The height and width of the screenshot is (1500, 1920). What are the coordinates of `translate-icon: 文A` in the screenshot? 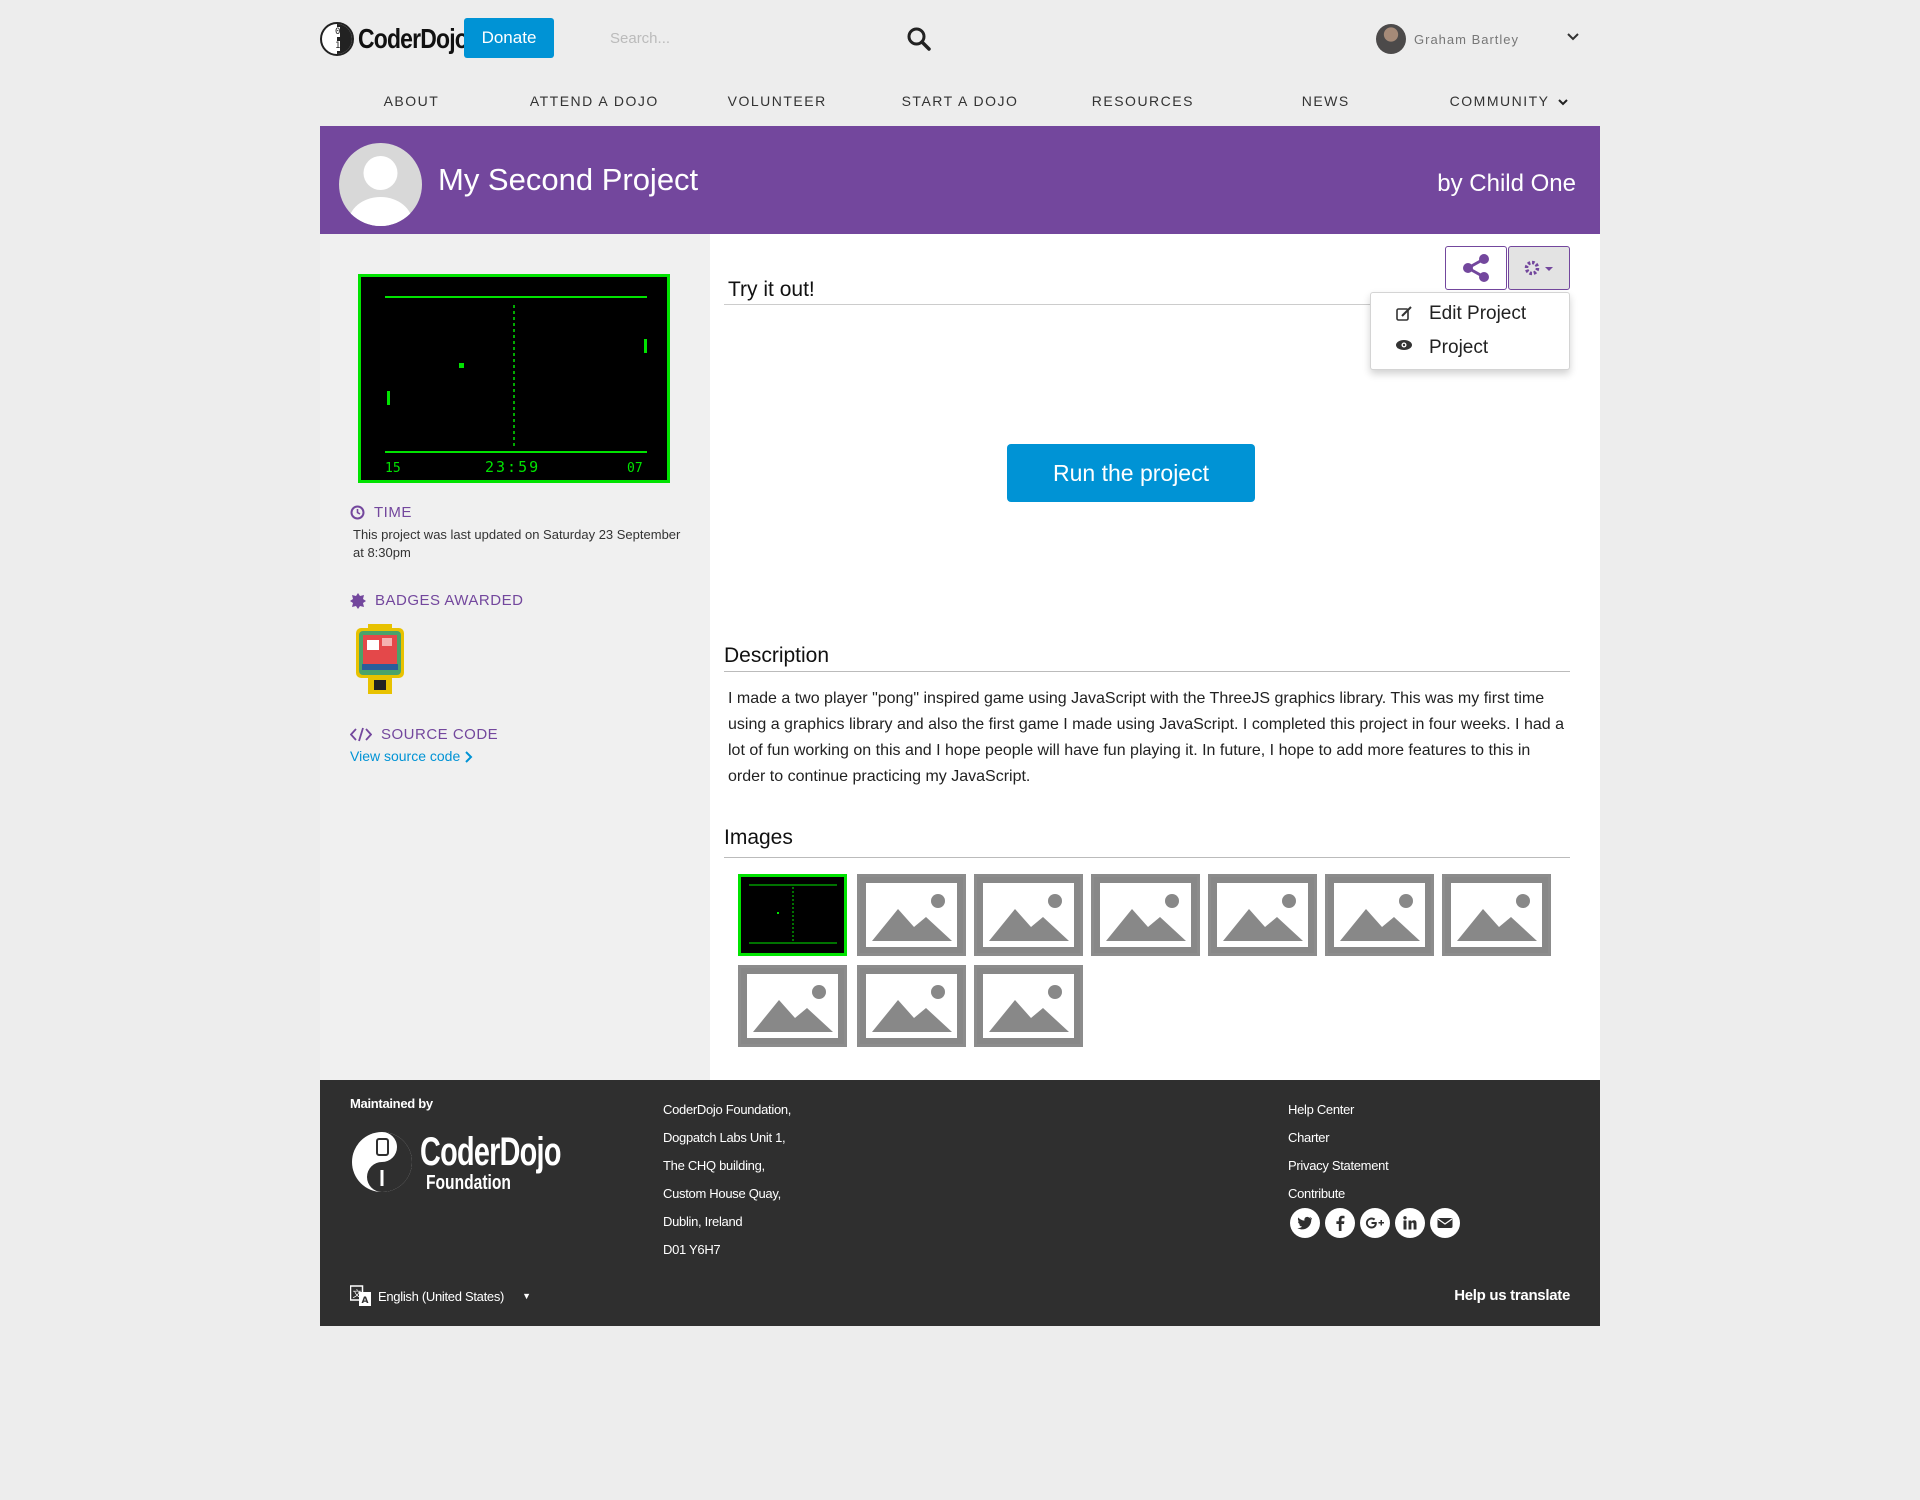 It's located at (360, 1295).